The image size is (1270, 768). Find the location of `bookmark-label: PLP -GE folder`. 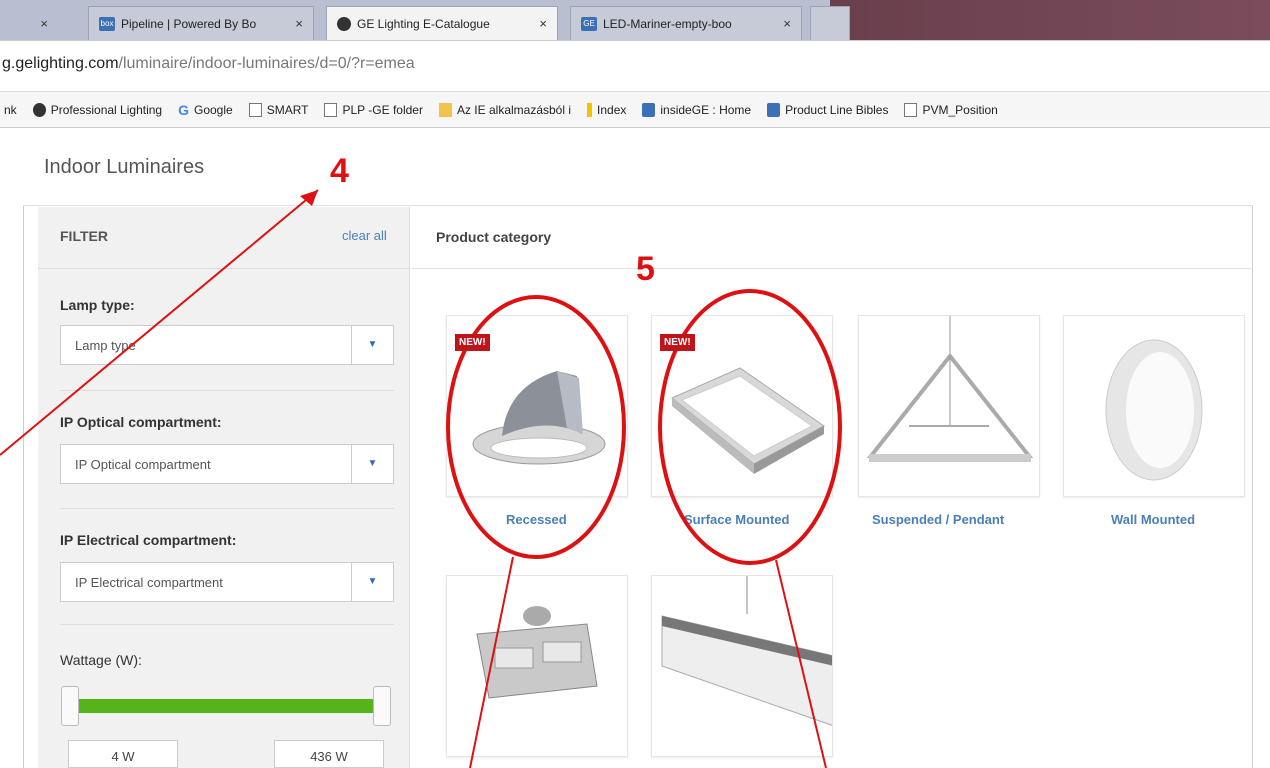

bookmark-label: PLP -GE folder is located at coordinates (382, 109).